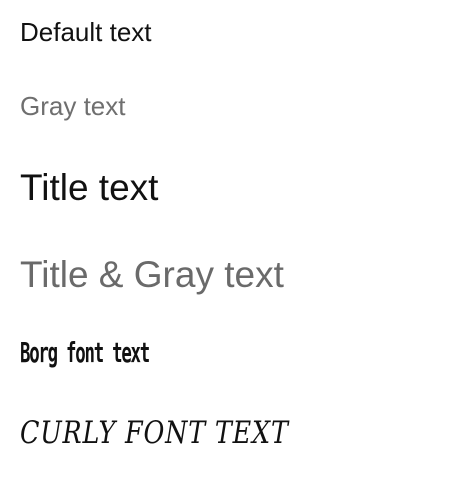 Image resolution: width=464 pixels, height=482 pixels. Describe the element at coordinates (152, 274) in the screenshot. I see `title-gray-text-sample: Title & Gray text` at that location.